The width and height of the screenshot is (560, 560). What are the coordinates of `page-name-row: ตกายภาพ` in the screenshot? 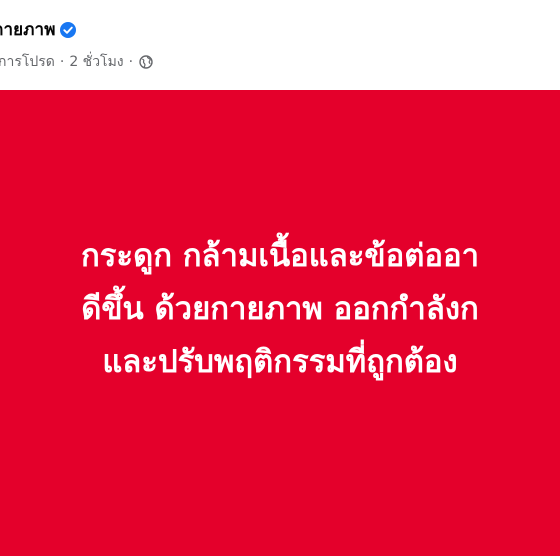 It's located at (38, 29).